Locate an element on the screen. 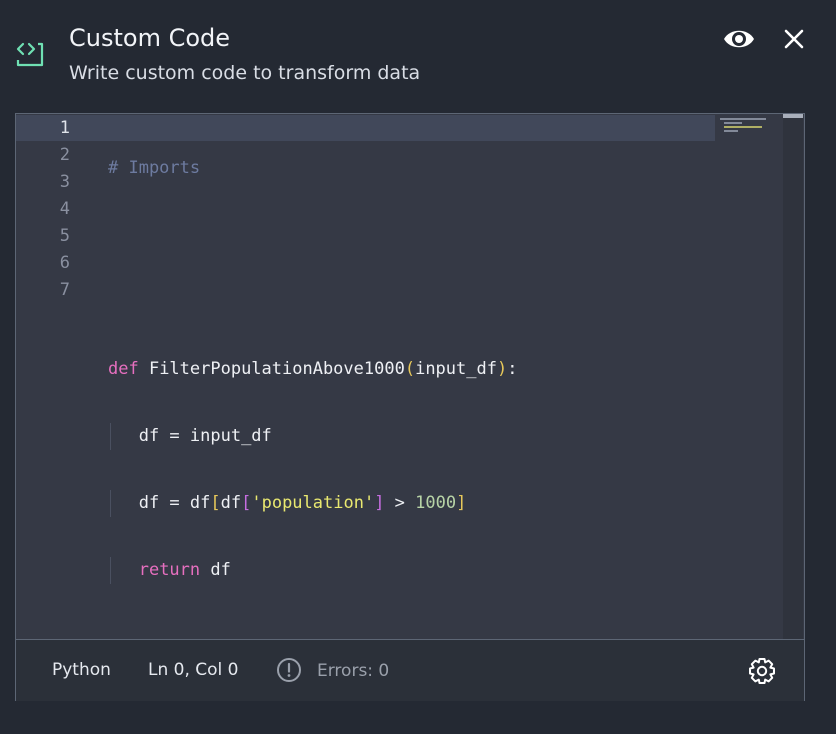 The height and width of the screenshot is (734, 836). page-title: Custom Code is located at coordinates (150, 38).